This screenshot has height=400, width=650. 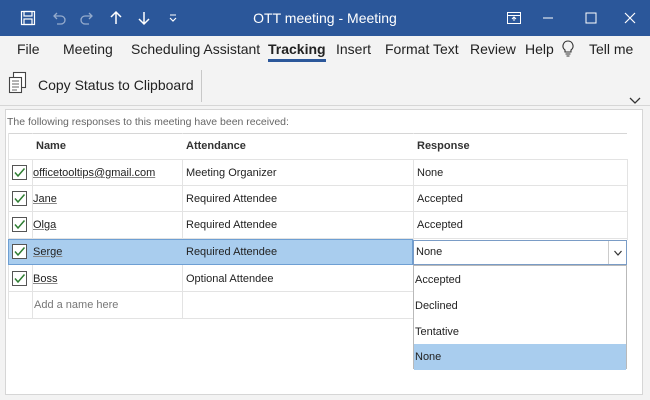 What do you see at coordinates (430, 173) in the screenshot?
I see `attendee-response: None` at bounding box center [430, 173].